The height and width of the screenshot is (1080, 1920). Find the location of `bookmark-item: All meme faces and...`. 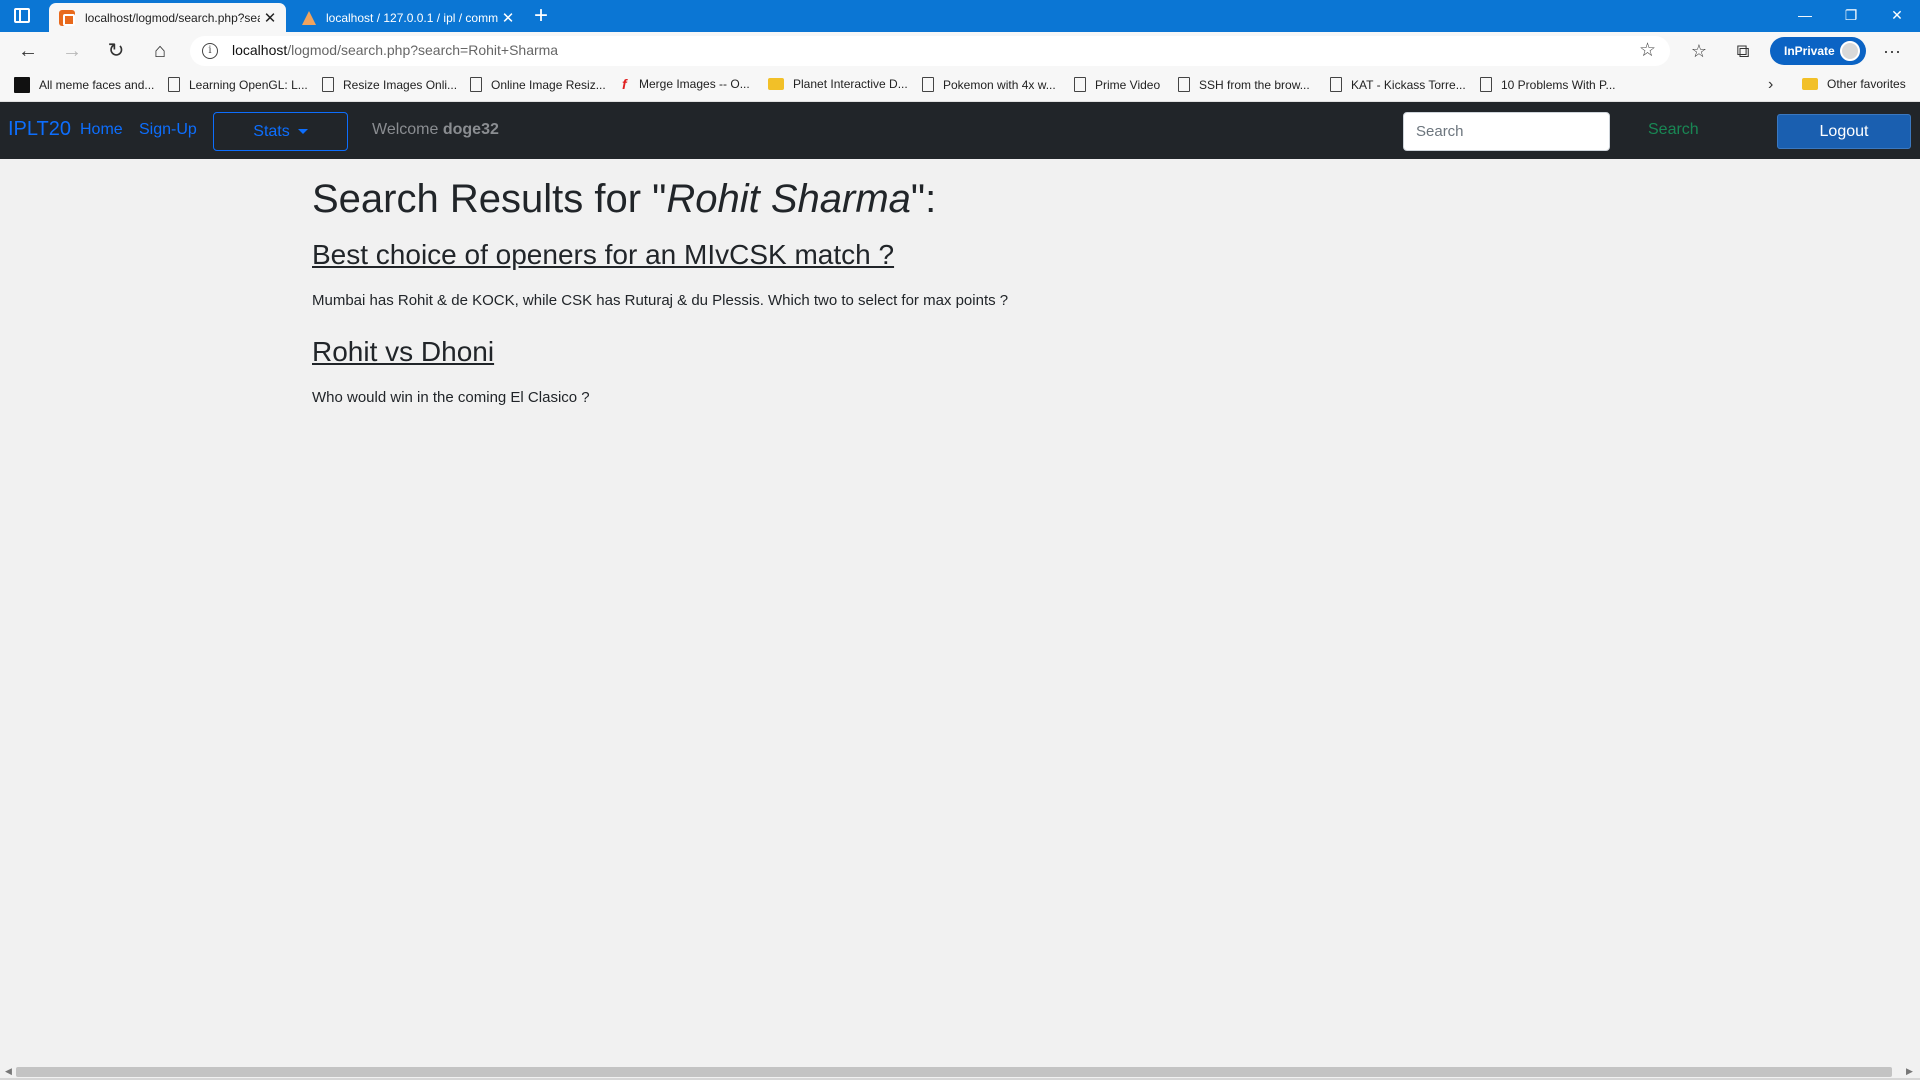

bookmark-item: All meme faces and... is located at coordinates (84, 85).